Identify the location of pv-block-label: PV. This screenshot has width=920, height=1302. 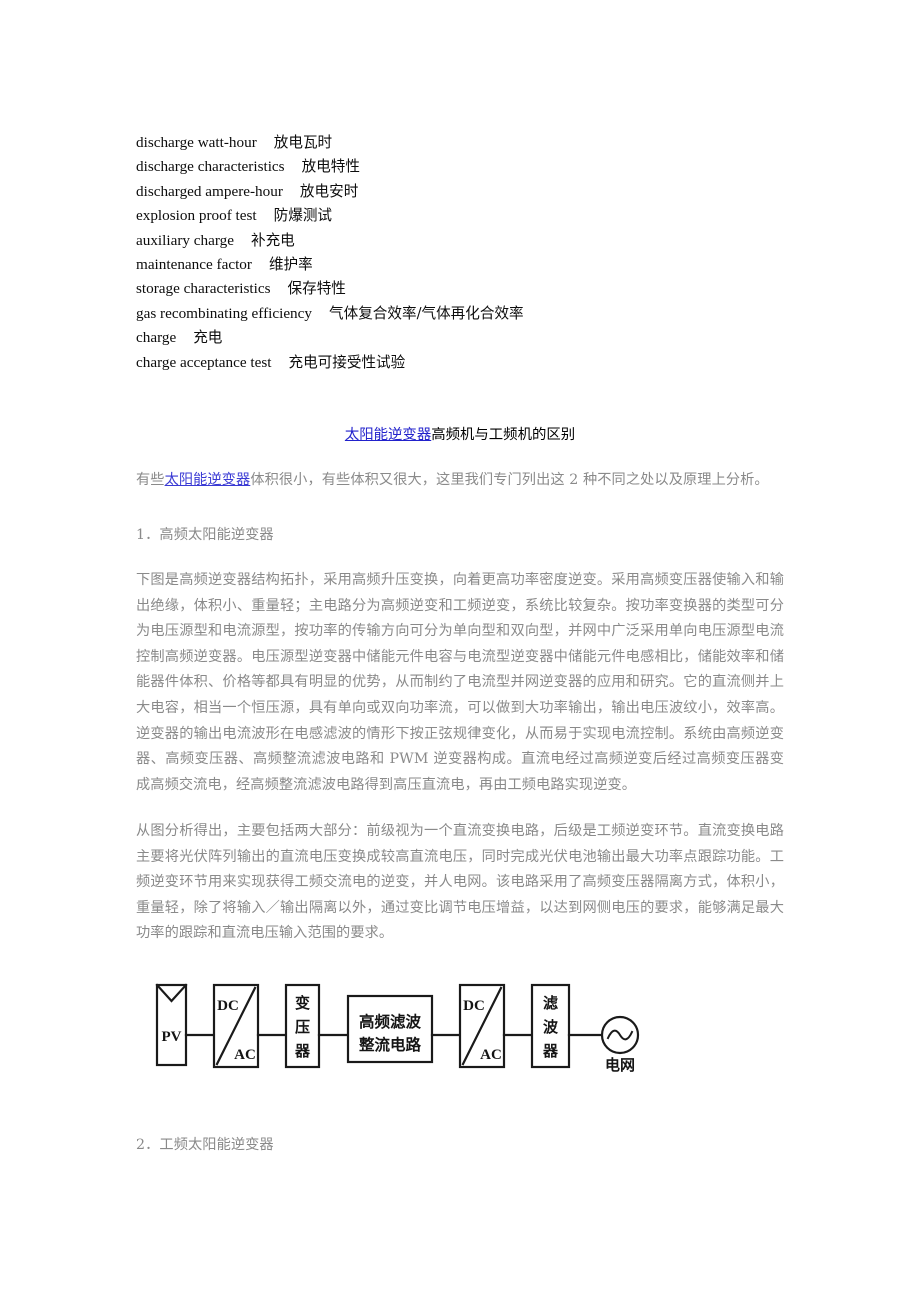
(172, 1037).